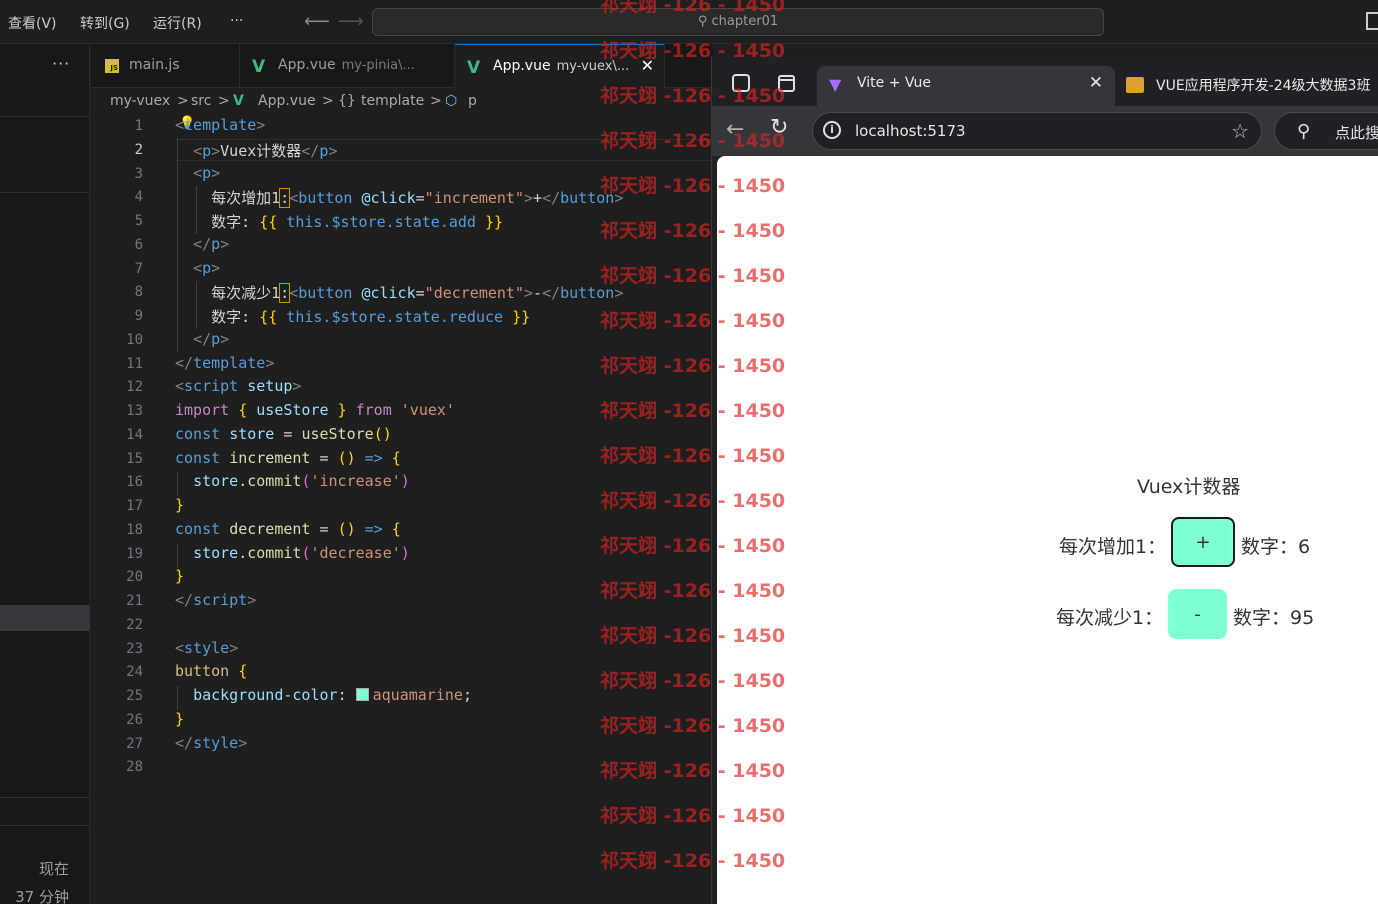 Image resolution: width=1378 pixels, height=904 pixels. What do you see at coordinates (134, 601) in the screenshot?
I see `line-number: 21` at bounding box center [134, 601].